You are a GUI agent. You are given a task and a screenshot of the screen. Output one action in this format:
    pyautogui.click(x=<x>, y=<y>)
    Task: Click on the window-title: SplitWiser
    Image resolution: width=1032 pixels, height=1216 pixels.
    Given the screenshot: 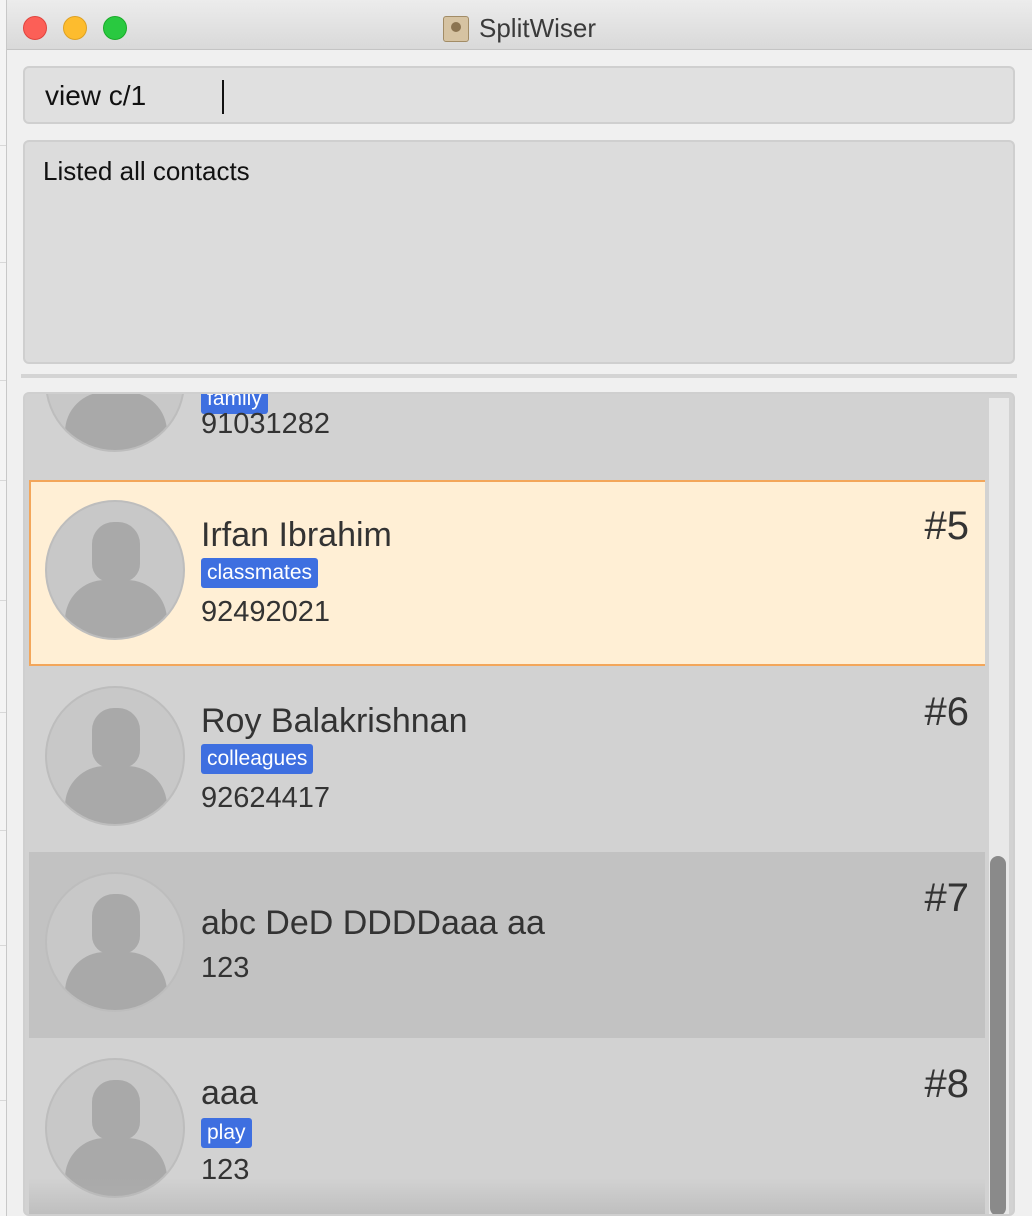 What is the action you would take?
    pyautogui.click(x=519, y=28)
    